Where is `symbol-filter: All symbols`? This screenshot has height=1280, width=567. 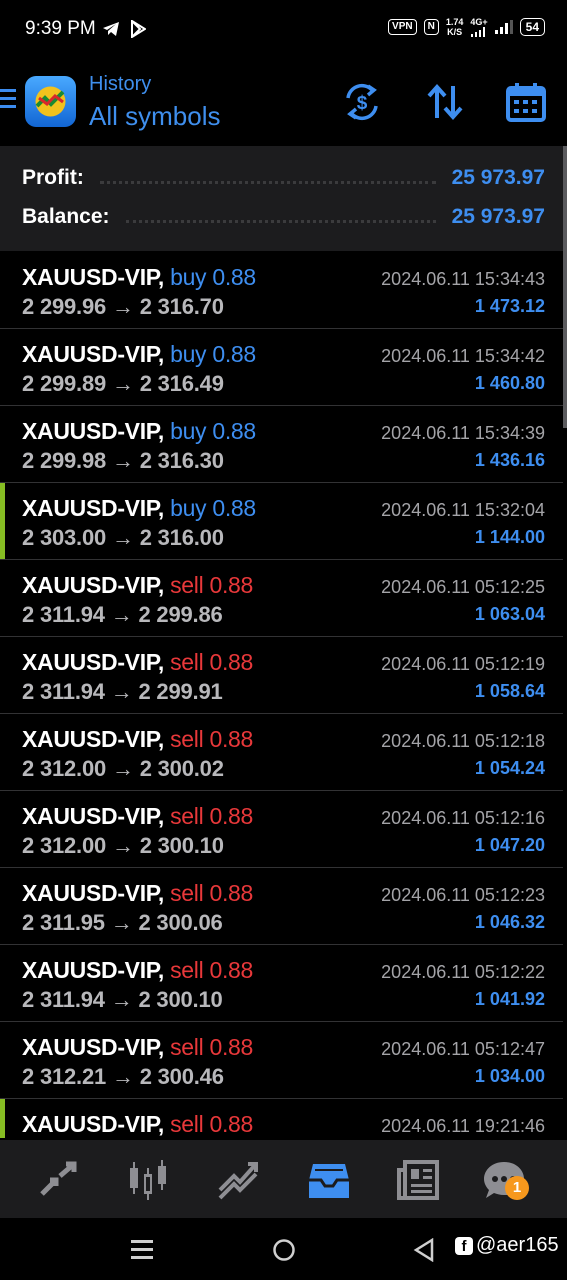
symbol-filter: All symbols is located at coordinates (154, 116).